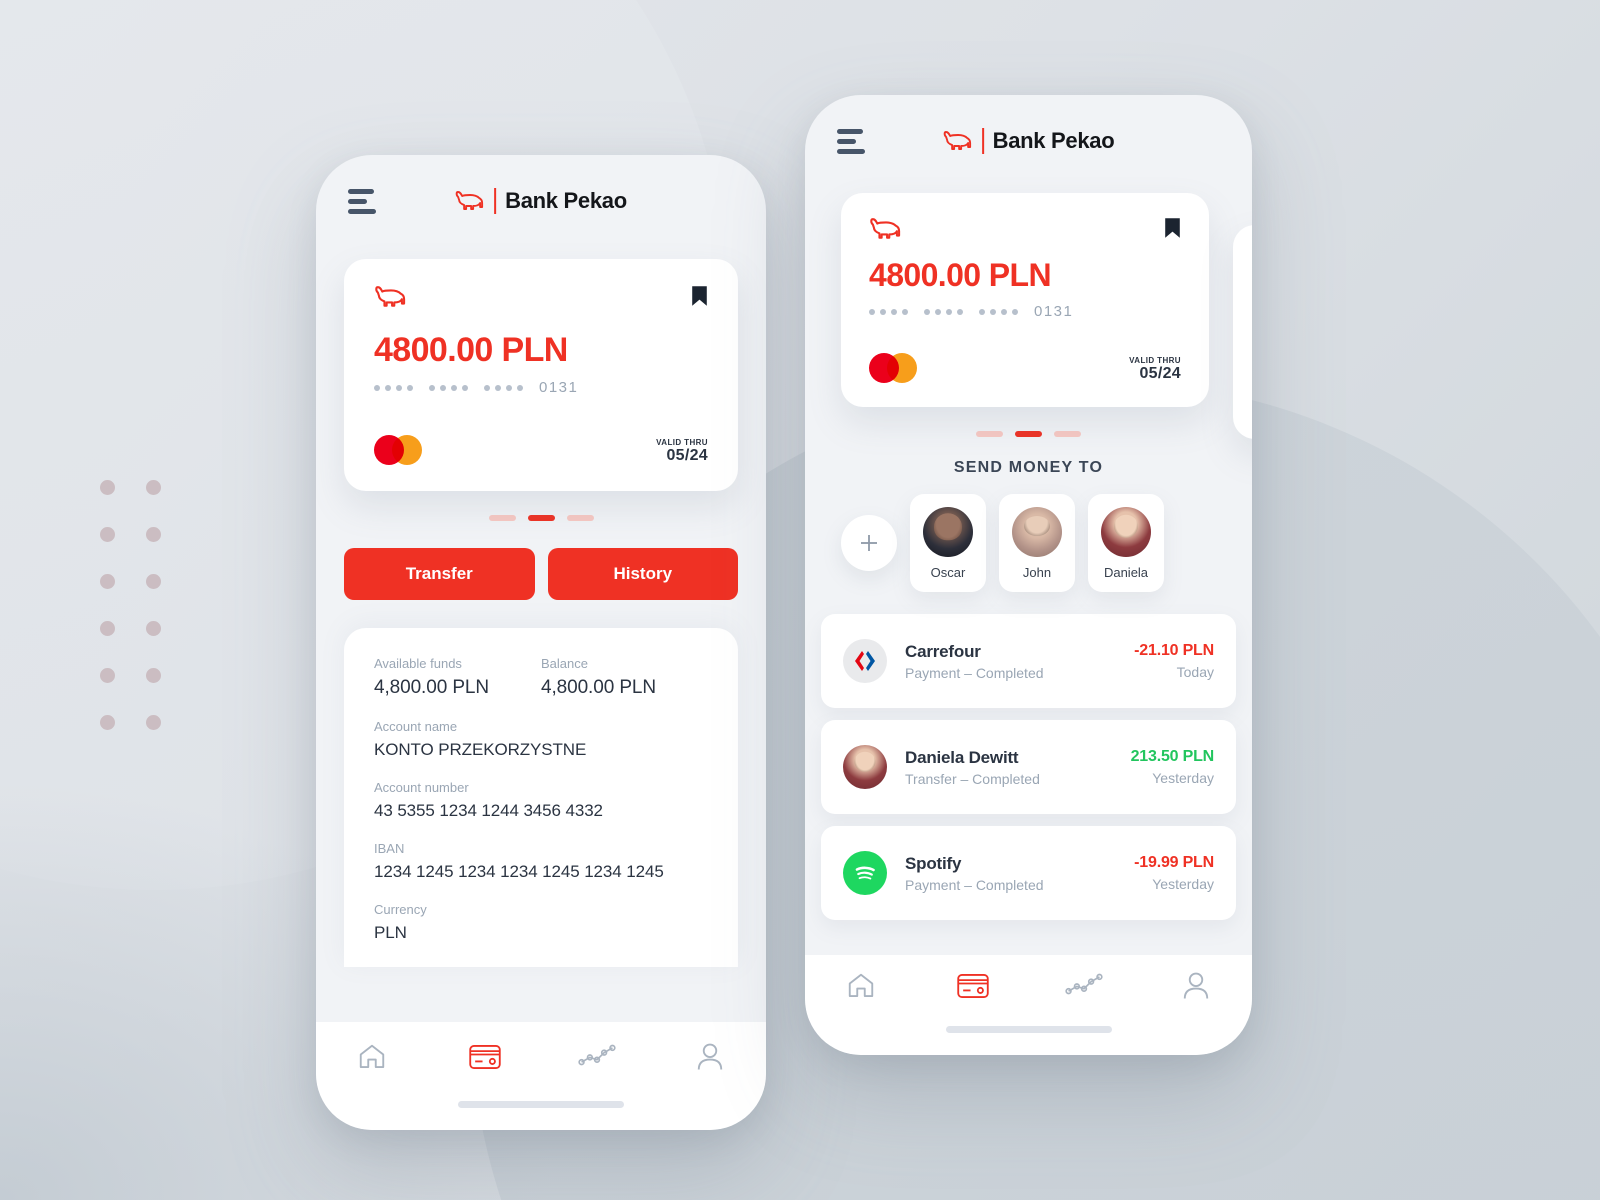 Image resolution: width=1600 pixels, height=1200 pixels. I want to click on balance-value: 4,800.00 PLN, so click(598, 687).